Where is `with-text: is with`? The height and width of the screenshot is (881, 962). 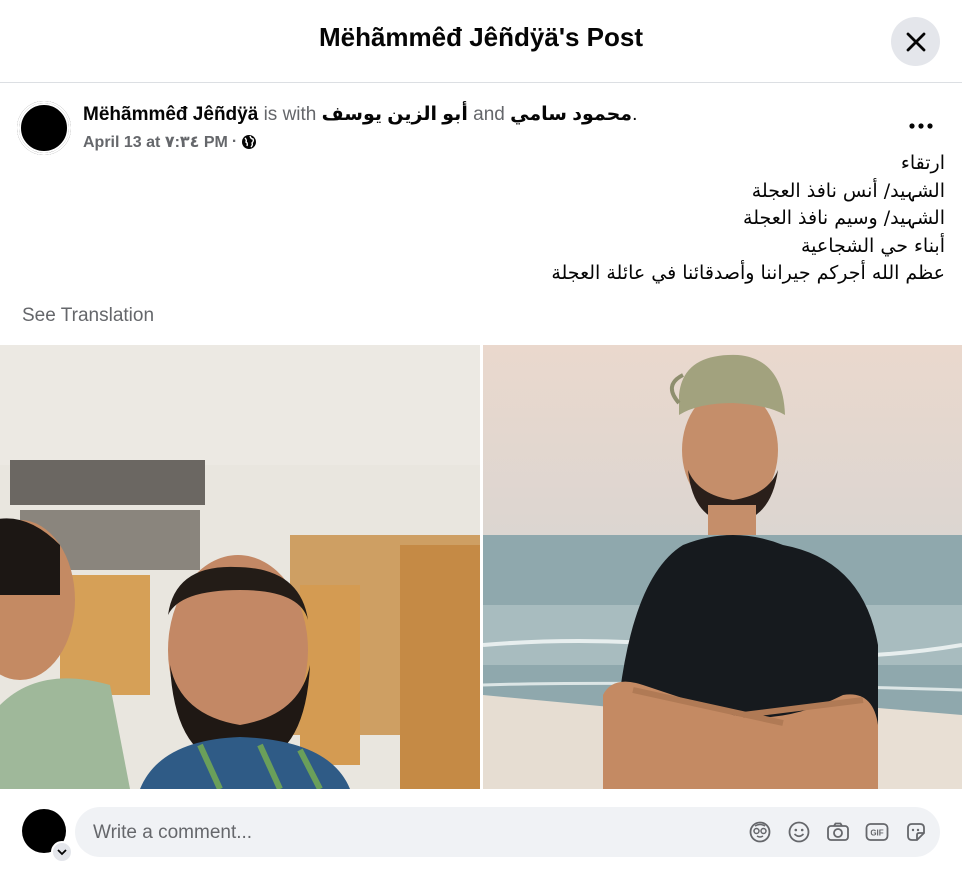 with-text: is with is located at coordinates (290, 114).